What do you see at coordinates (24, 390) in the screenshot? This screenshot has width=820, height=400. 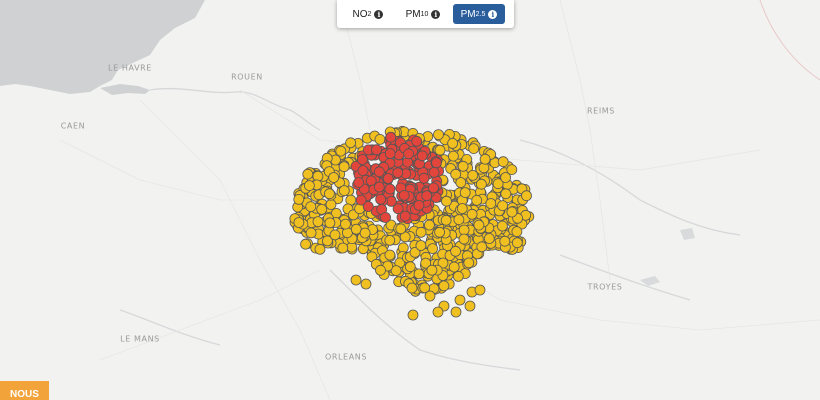 I see `nous-button: NOUS` at bounding box center [24, 390].